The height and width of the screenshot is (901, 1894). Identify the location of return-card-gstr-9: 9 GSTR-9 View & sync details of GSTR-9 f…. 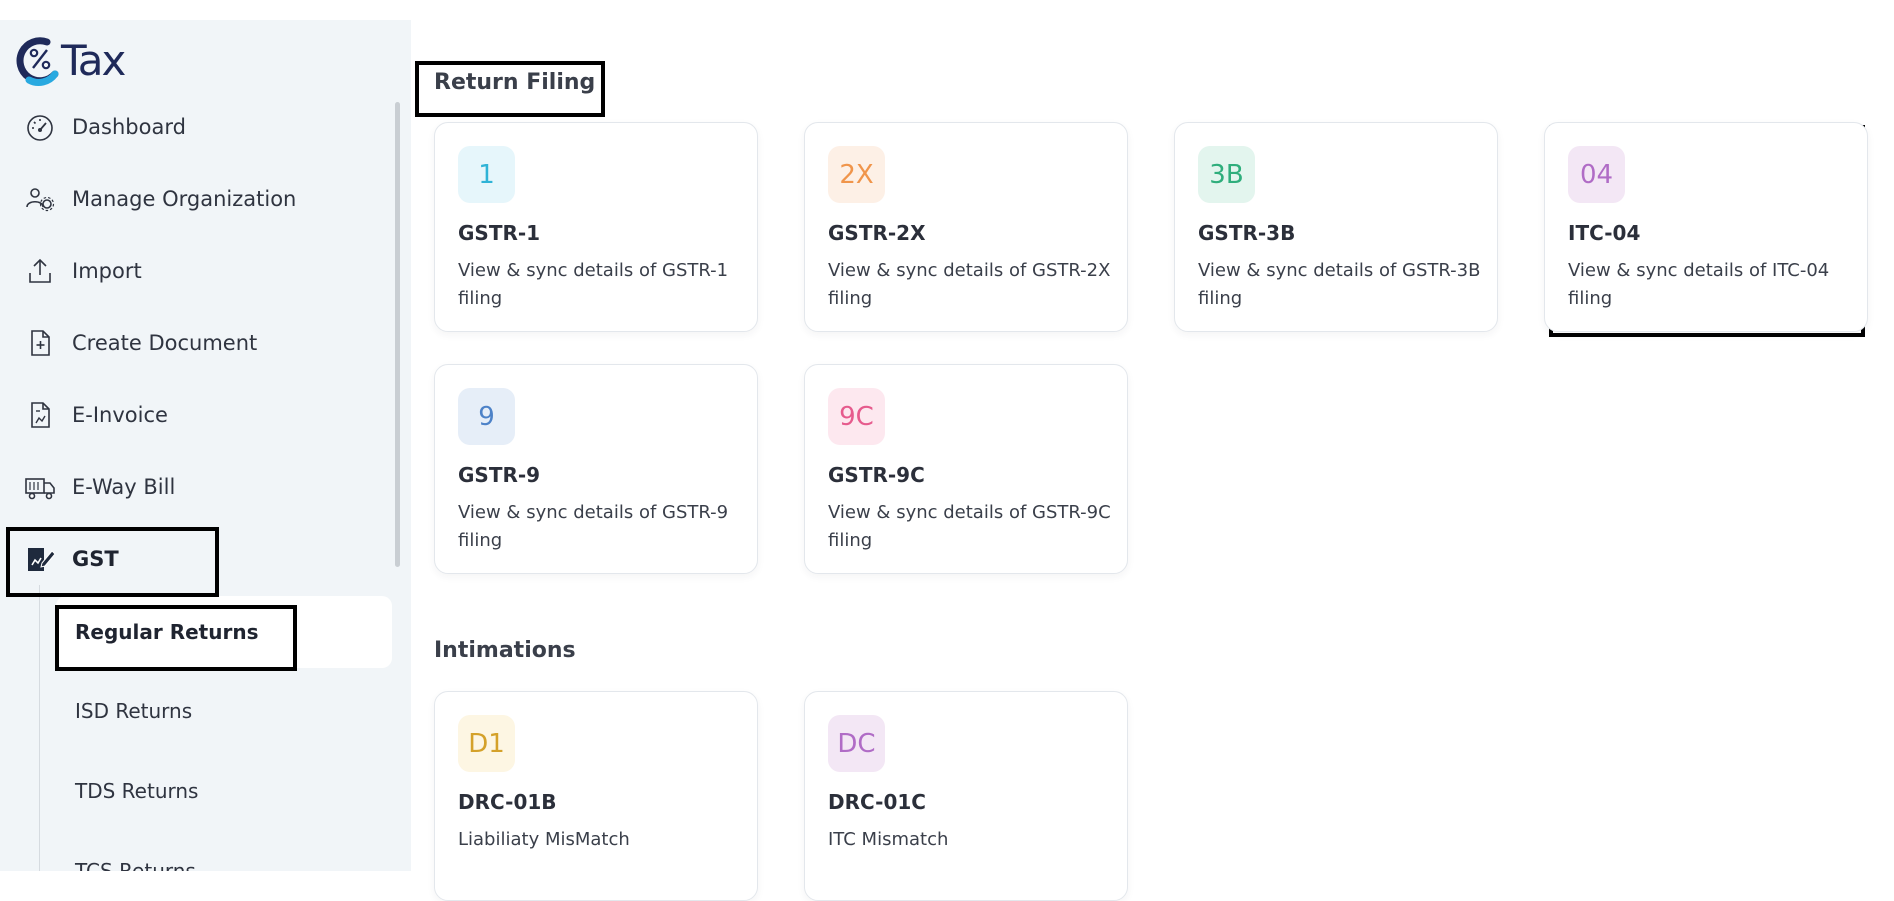
(596, 469).